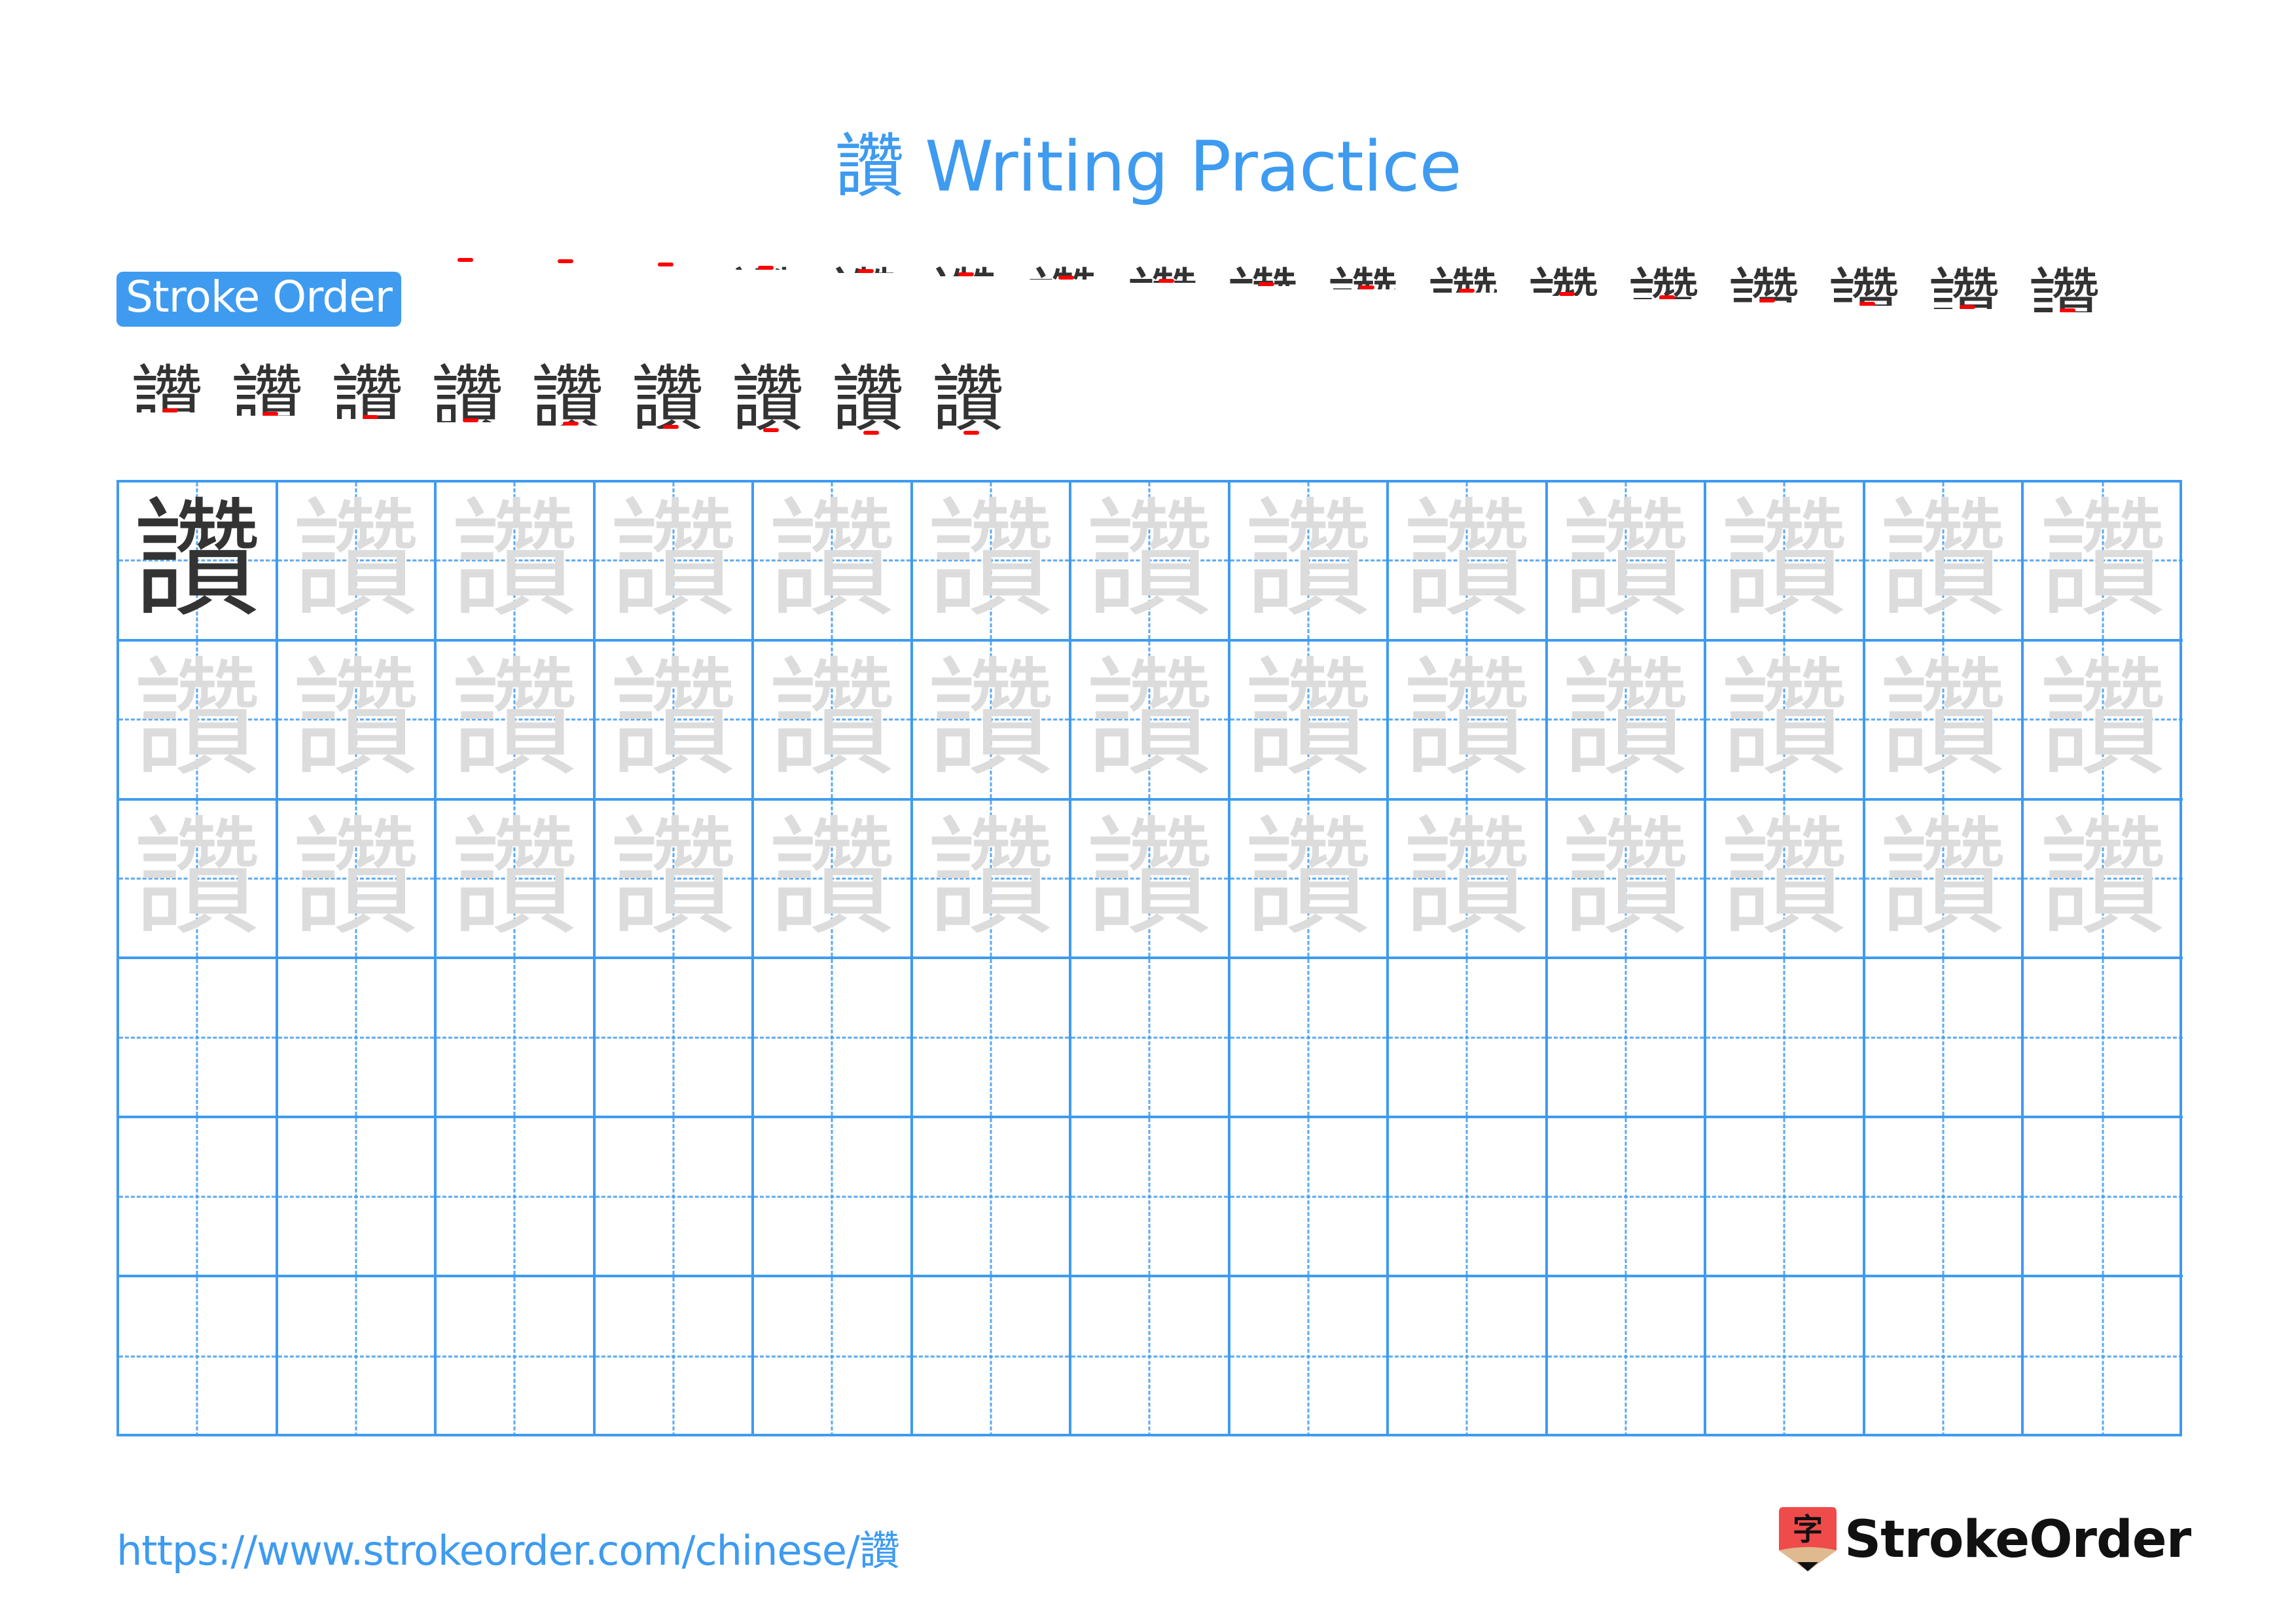 Image resolution: width=2296 pixels, height=1623 pixels. What do you see at coordinates (1985, 1540) in the screenshot?
I see `brand-logo: 字 StrokeOrder` at bounding box center [1985, 1540].